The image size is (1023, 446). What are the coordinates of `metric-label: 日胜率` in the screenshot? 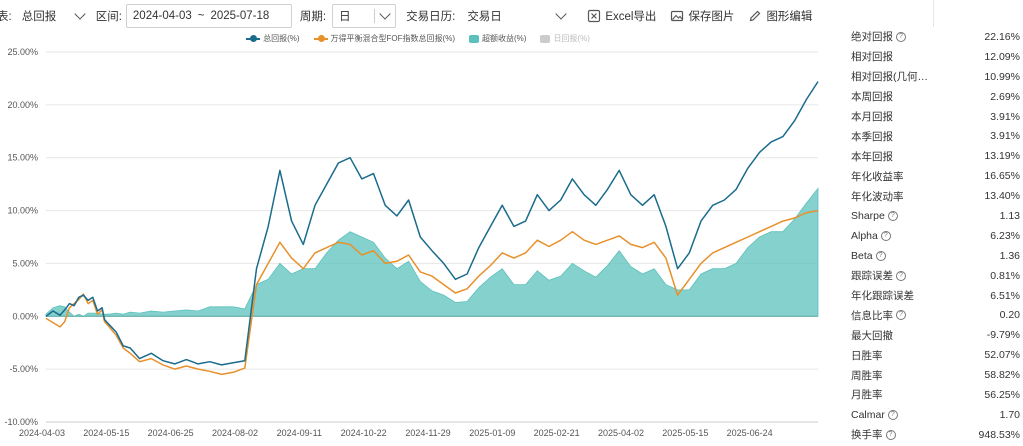 It's located at (867, 355).